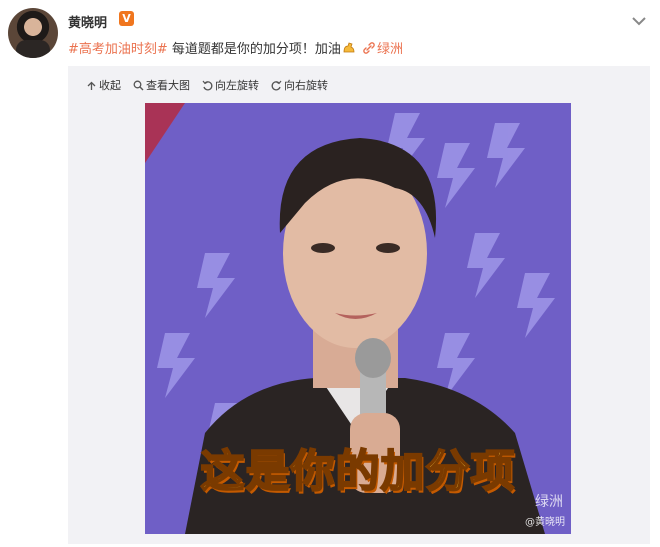  What do you see at coordinates (118, 49) in the screenshot?
I see `topic-link: #高考加油时刻#` at bounding box center [118, 49].